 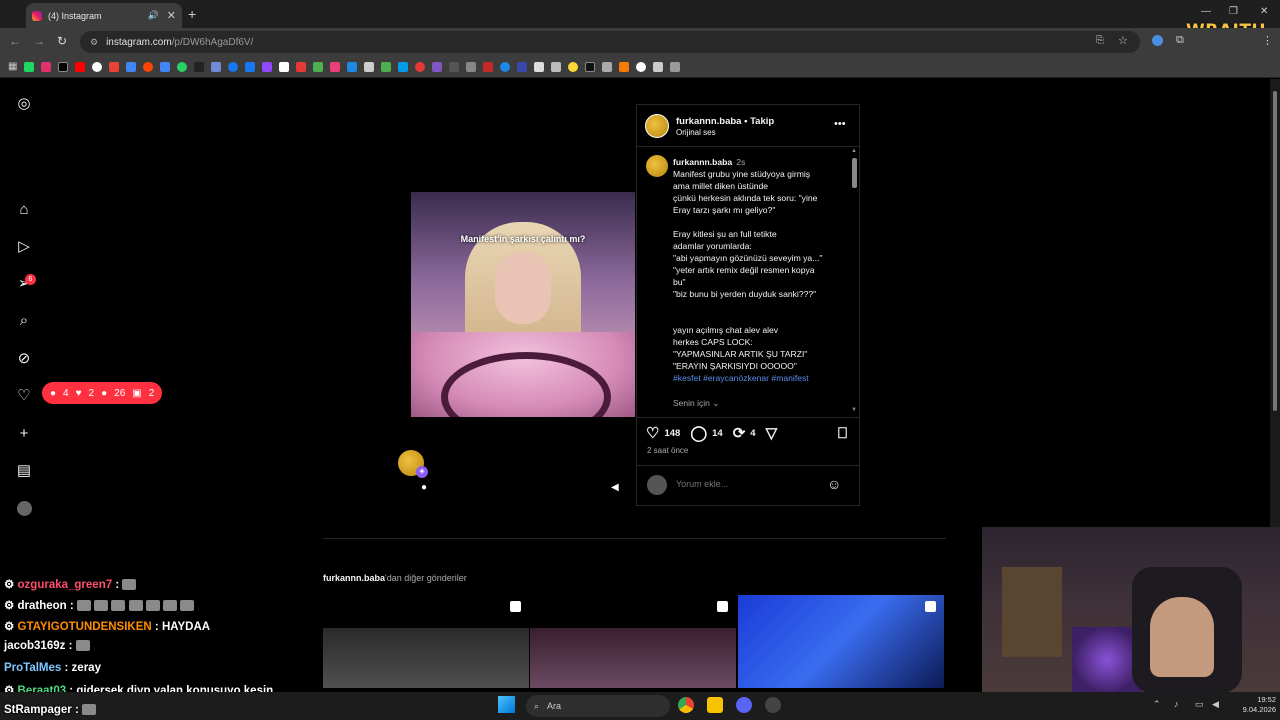 I want to click on search-icon: ⌕, so click(x=24, y=321).